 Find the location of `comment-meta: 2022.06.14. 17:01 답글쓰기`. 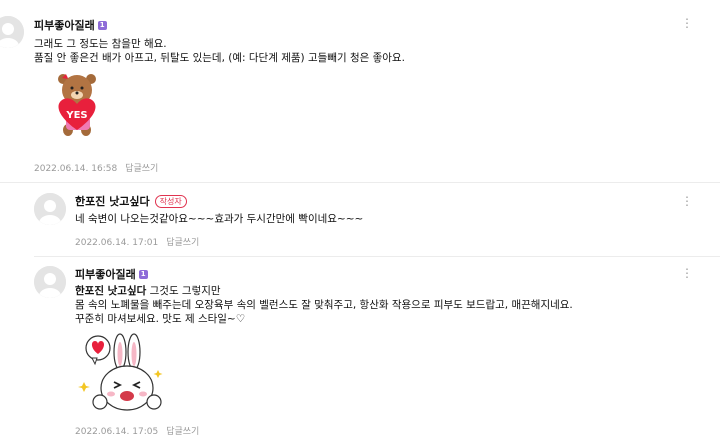

comment-meta: 2022.06.14. 17:01 답글쓰기 is located at coordinates (137, 241).